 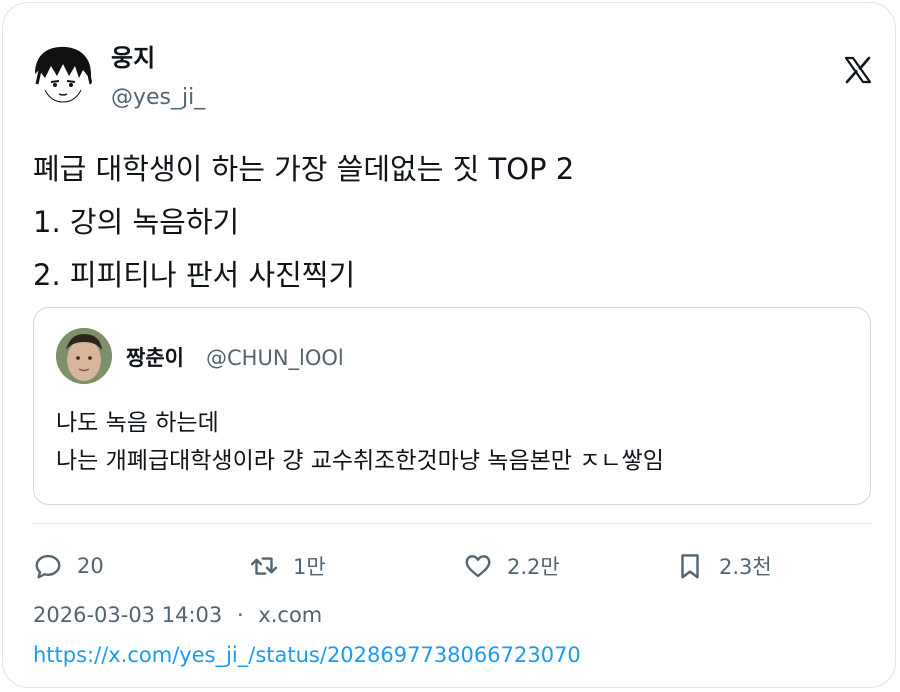 I want to click on bookmark-button: 2.3천, so click(x=723, y=566).